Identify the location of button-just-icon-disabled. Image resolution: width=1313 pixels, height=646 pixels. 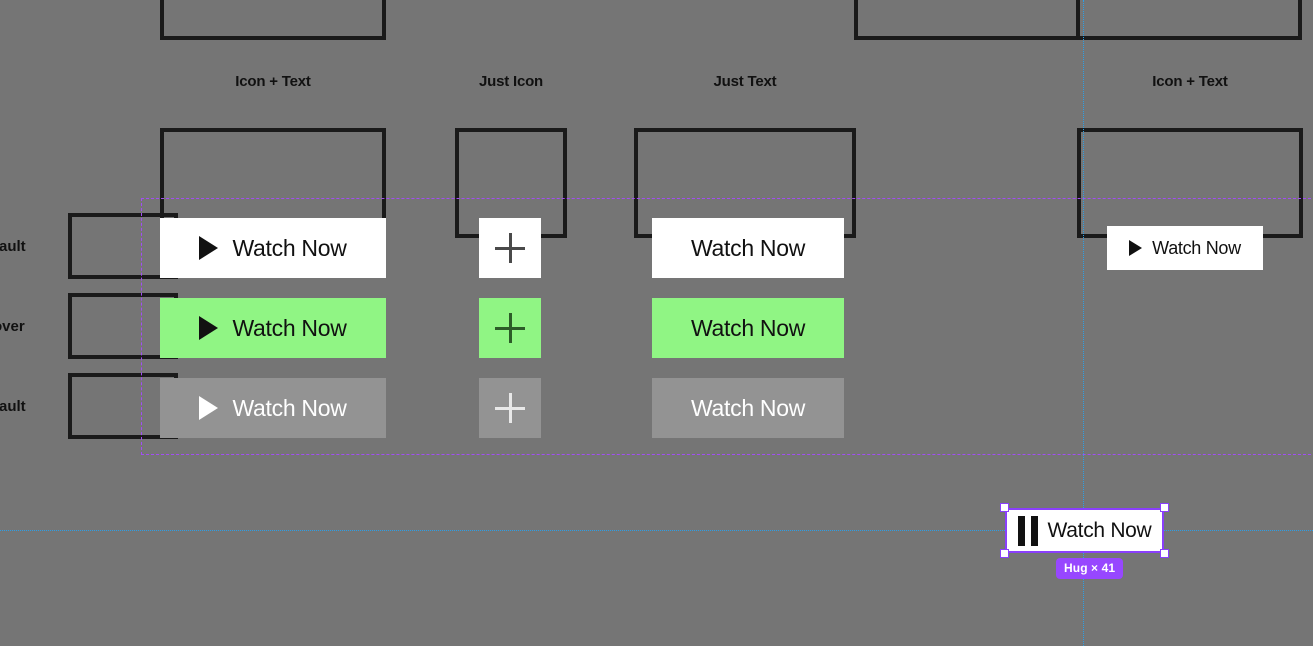
(510, 408).